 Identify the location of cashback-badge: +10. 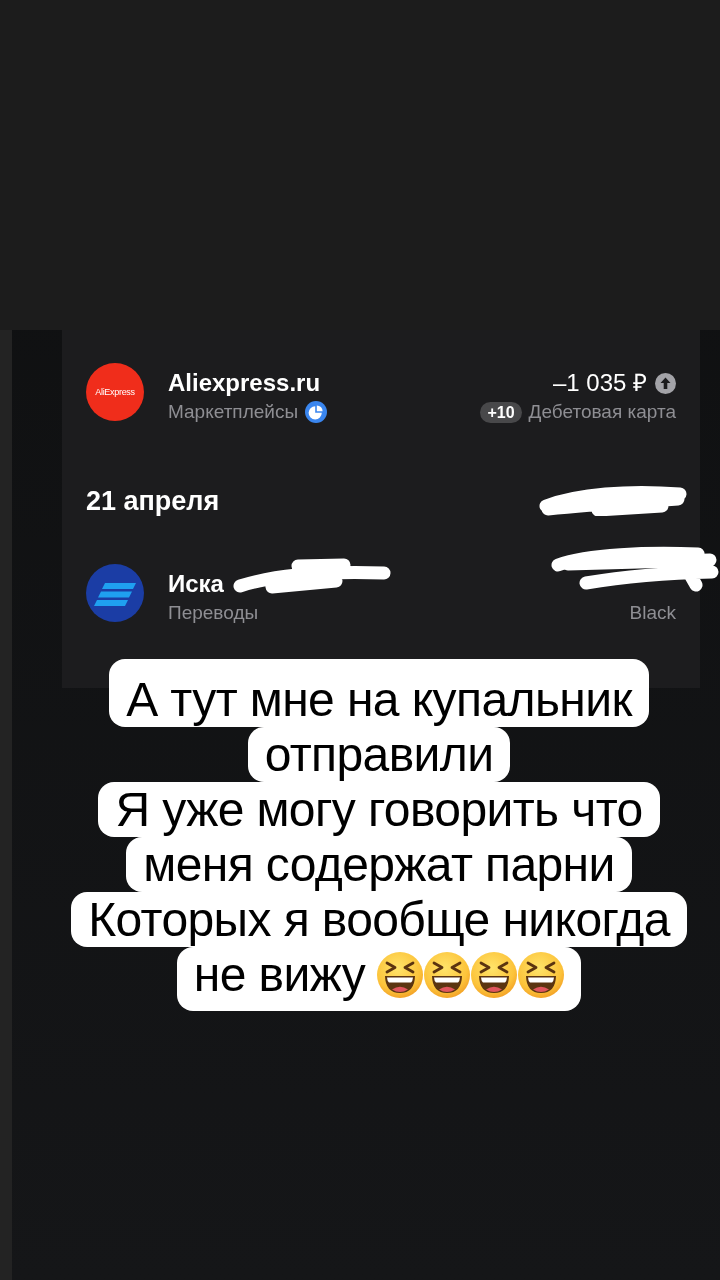
(501, 412).